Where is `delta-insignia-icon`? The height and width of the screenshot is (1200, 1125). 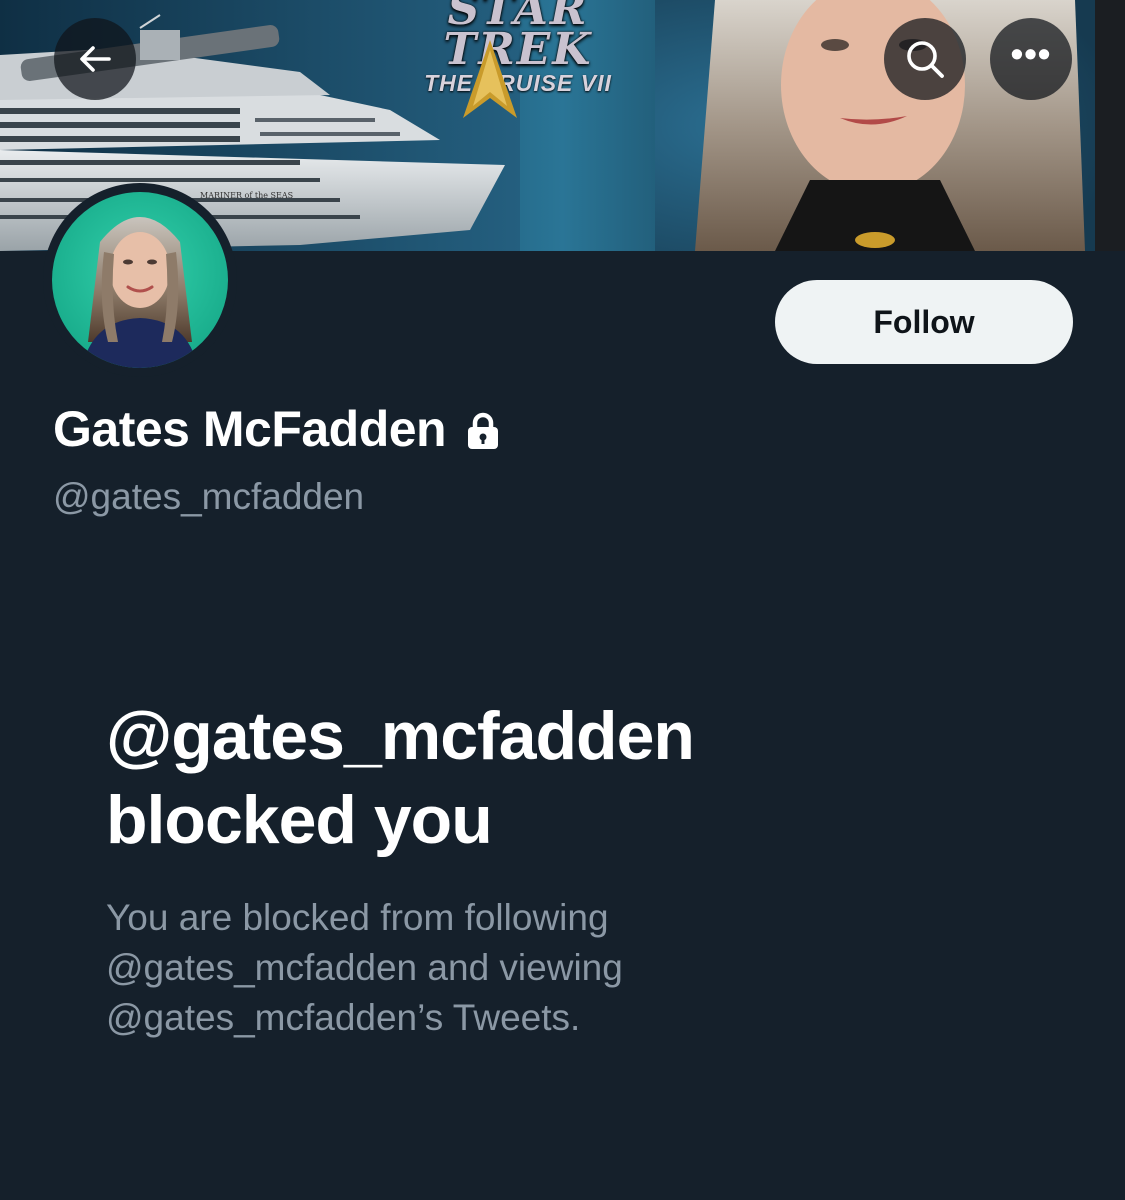
delta-insignia-icon is located at coordinates (490, 79).